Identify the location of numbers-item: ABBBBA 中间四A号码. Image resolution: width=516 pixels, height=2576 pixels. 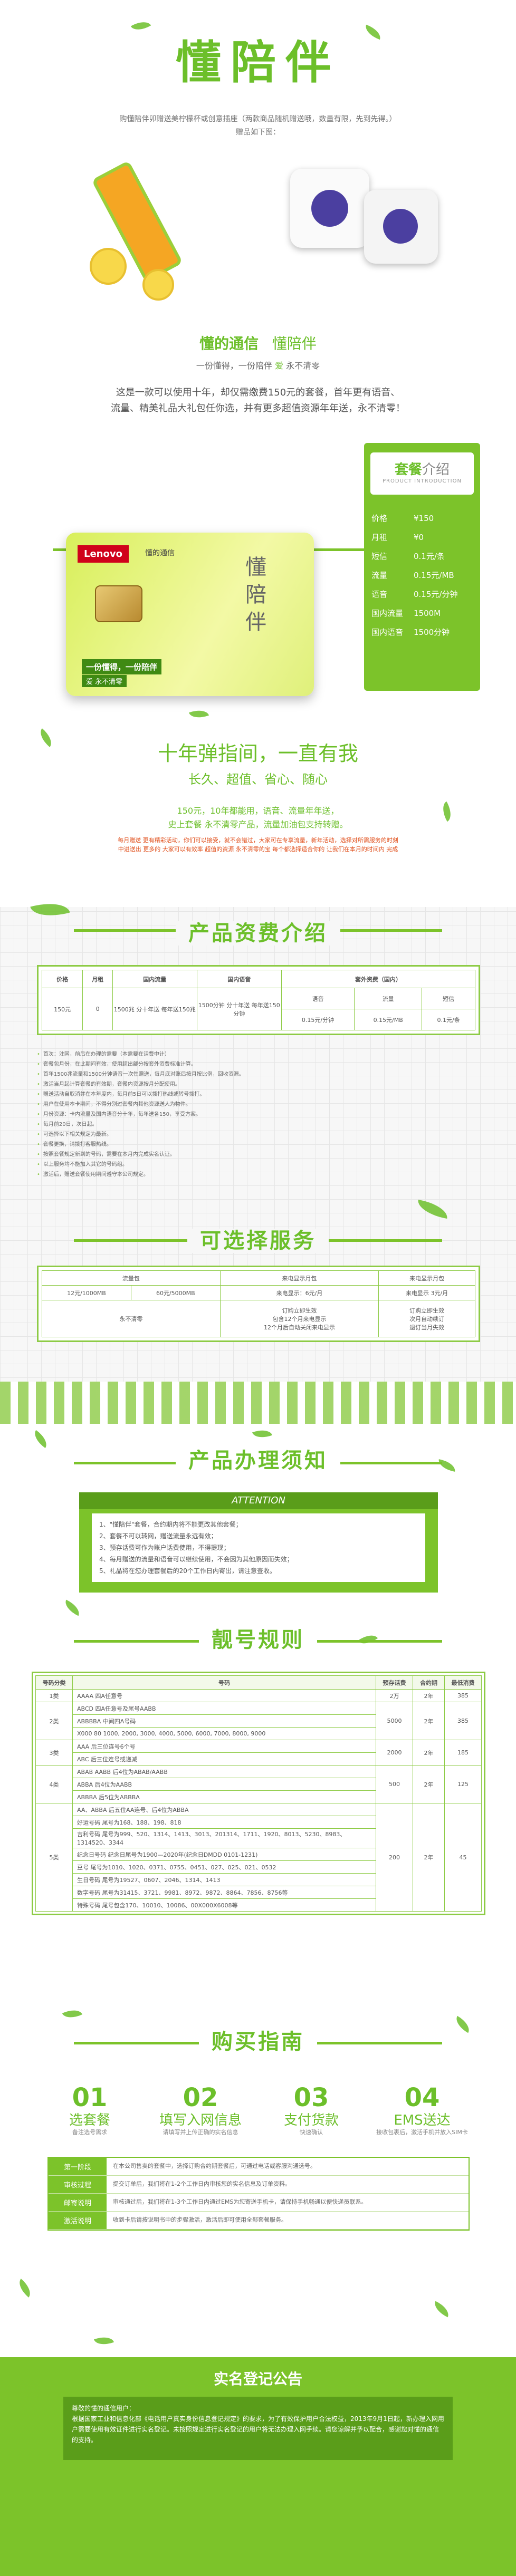
(224, 1721).